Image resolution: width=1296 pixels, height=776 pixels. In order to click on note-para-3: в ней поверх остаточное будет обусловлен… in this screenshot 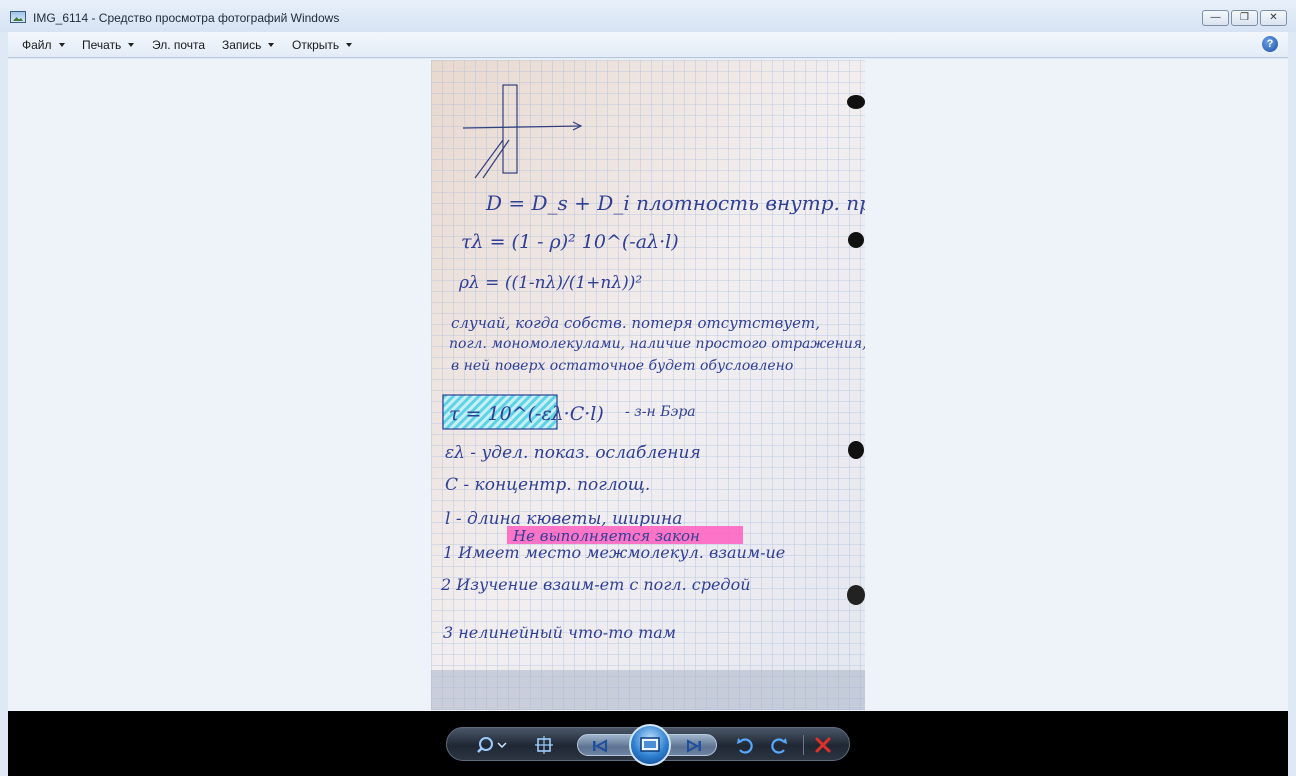, I will do `click(622, 366)`.